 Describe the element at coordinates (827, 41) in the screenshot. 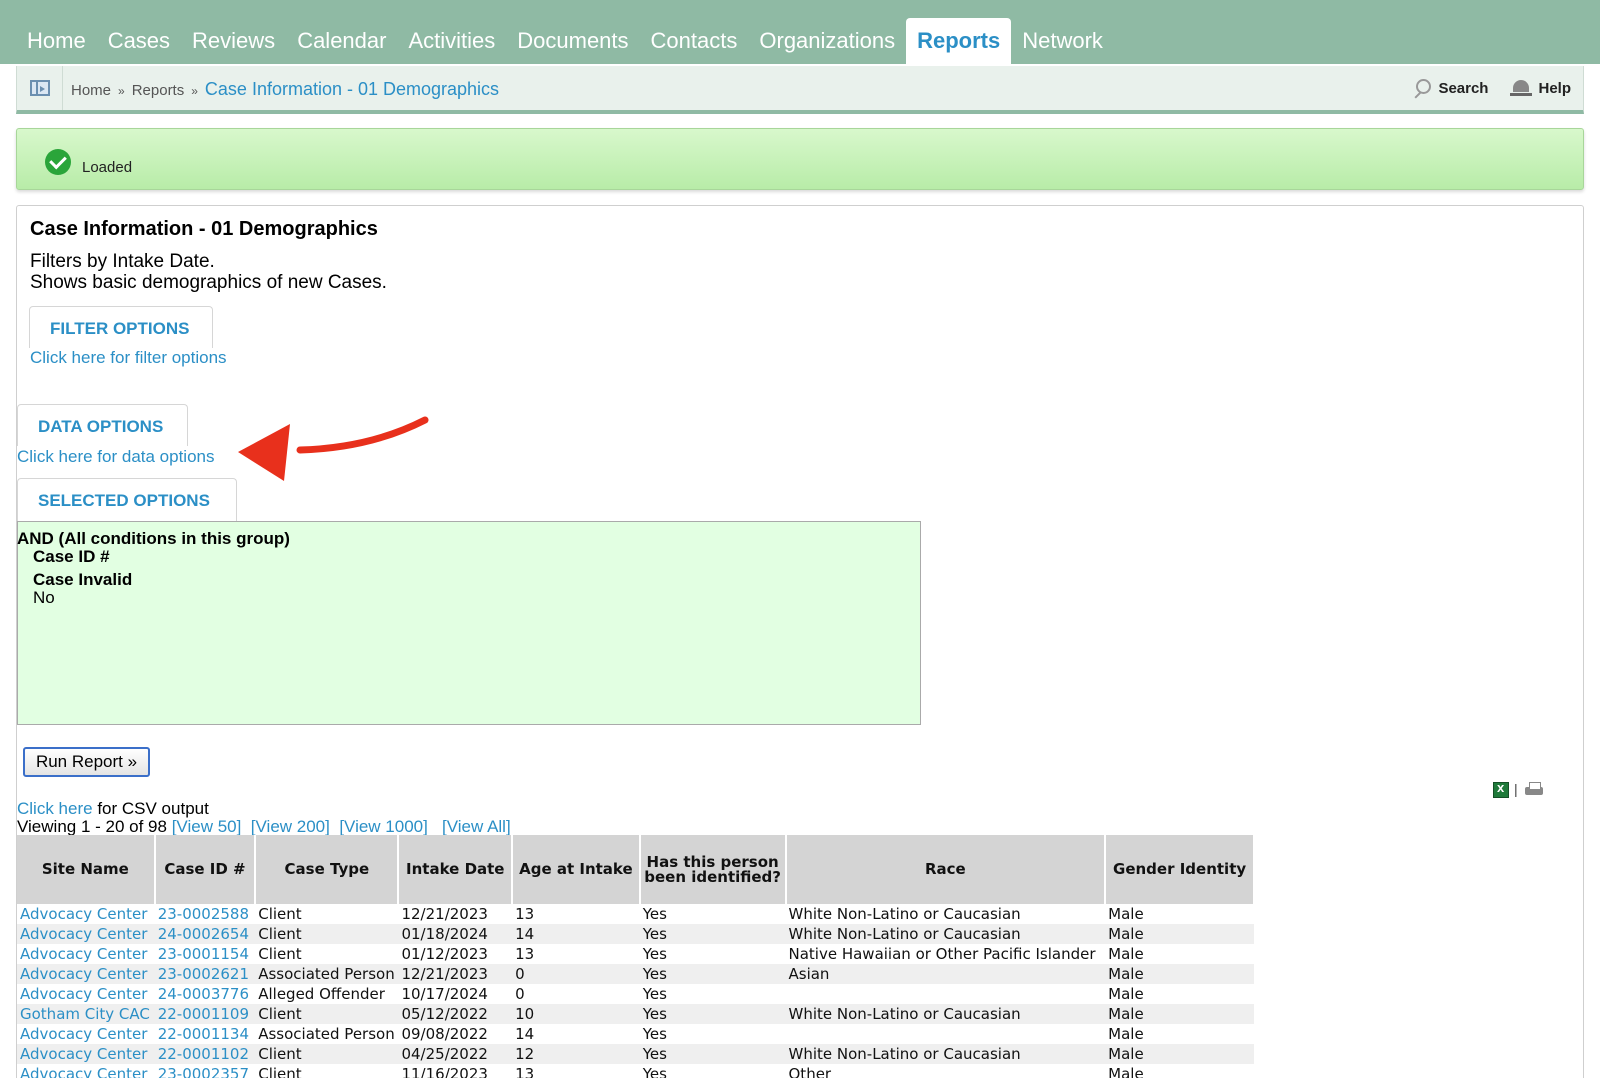

I see `nav-tab-organizations: Organizations` at that location.